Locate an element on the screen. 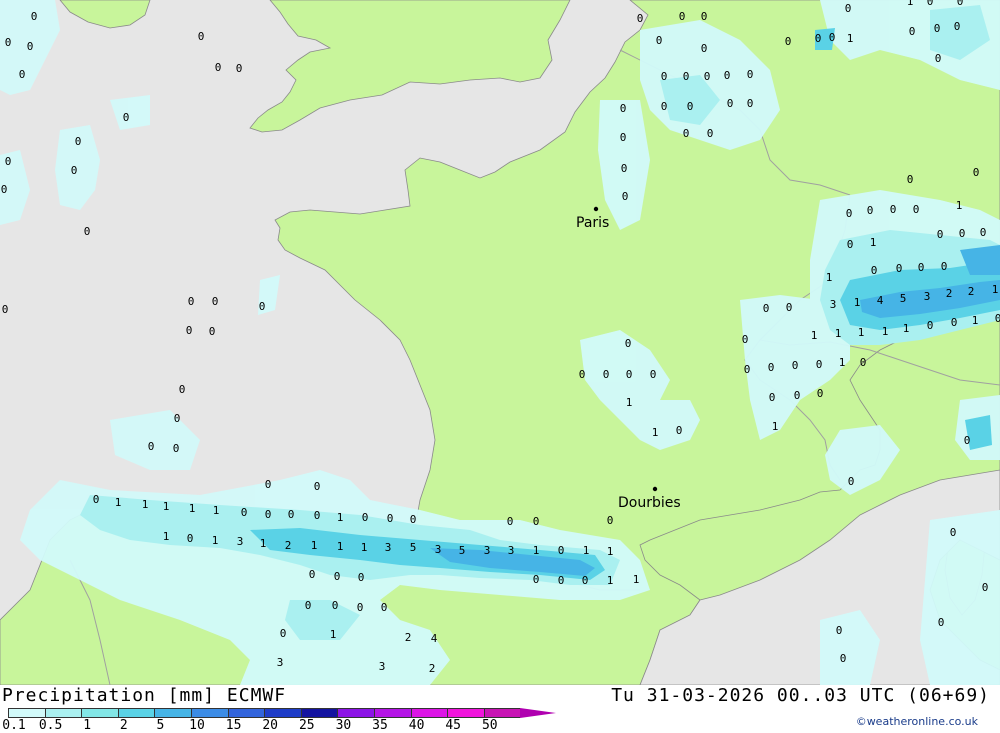 The image size is (1000, 733). legend-tick: 0.5 is located at coordinates (50, 725).